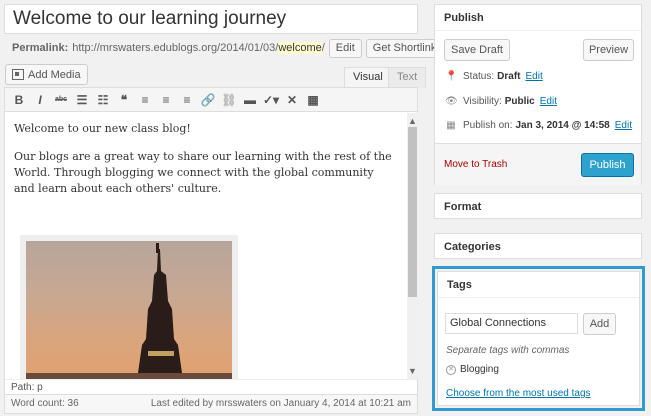 The height and width of the screenshot is (416, 651). What do you see at coordinates (482, 101) in the screenshot?
I see `visibility-label: Visibility:` at bounding box center [482, 101].